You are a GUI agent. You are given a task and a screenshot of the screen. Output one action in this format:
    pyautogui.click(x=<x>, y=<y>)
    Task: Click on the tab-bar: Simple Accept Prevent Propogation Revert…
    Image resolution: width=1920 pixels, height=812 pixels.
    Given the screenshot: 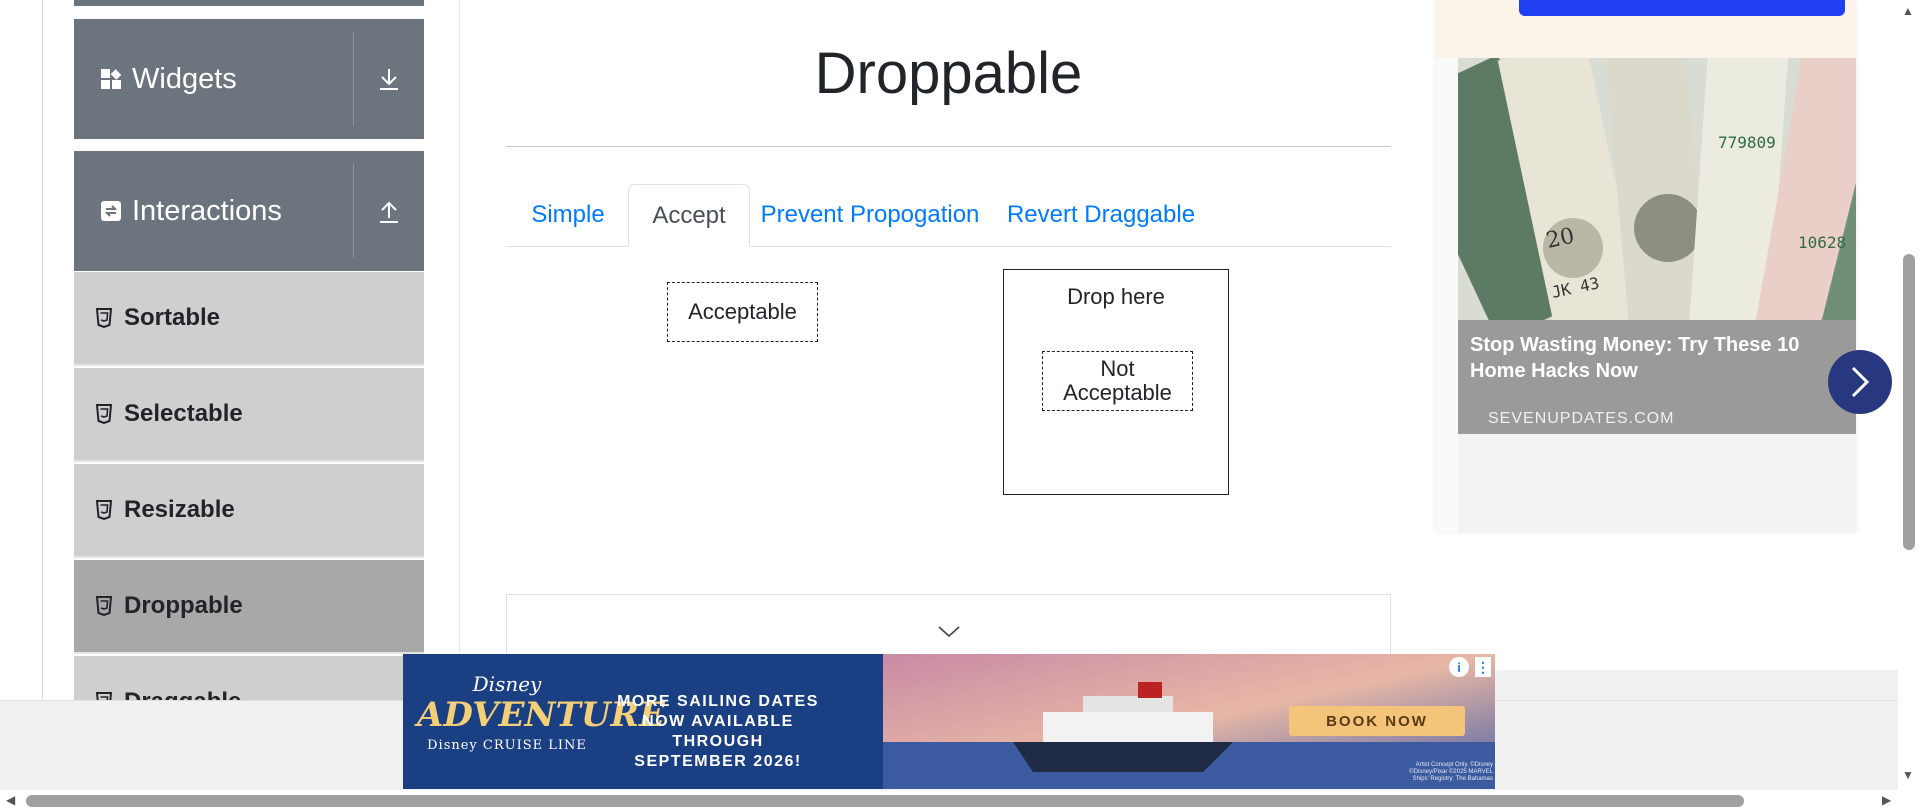 What is the action you would take?
    pyautogui.click(x=948, y=215)
    